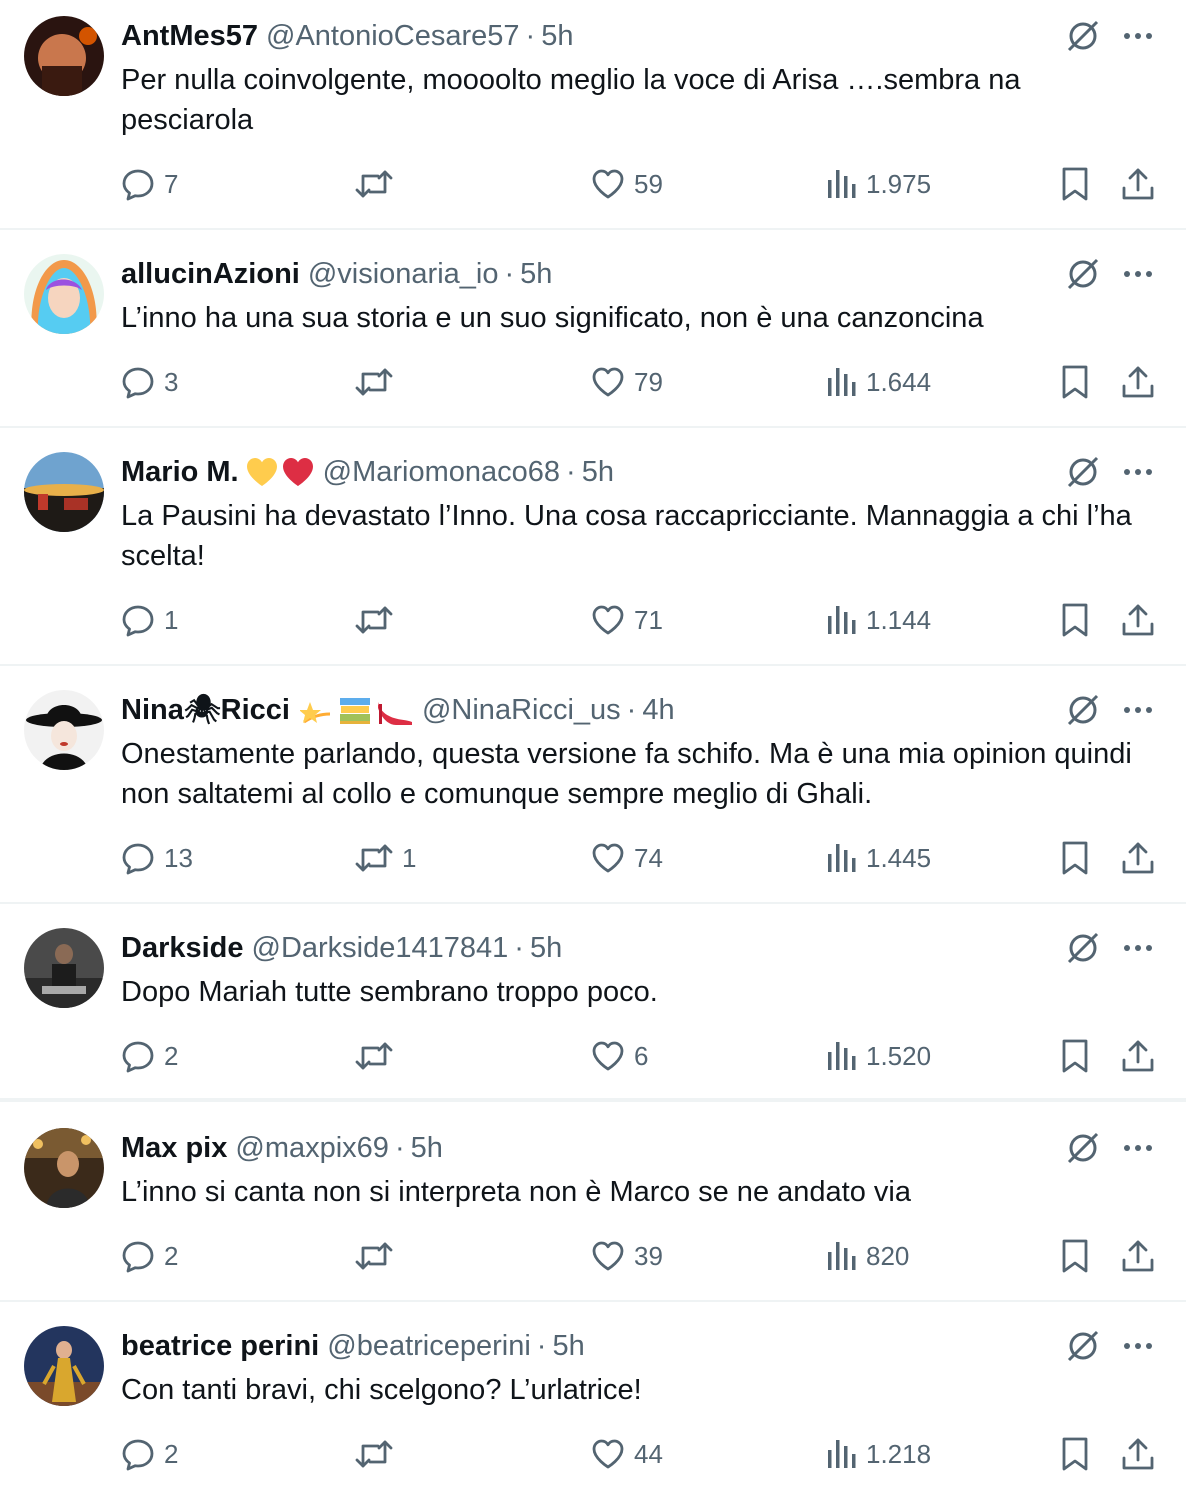  What do you see at coordinates (626, 1454) in the screenshot?
I see `like-button: 44` at bounding box center [626, 1454].